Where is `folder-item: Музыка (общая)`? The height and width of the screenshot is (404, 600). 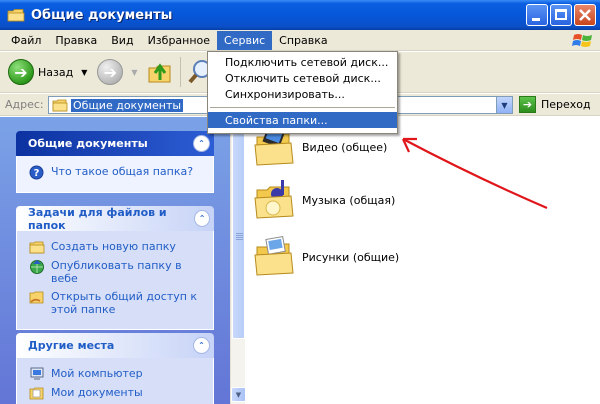
folder-item: Музыка (общая) is located at coordinates (324, 200).